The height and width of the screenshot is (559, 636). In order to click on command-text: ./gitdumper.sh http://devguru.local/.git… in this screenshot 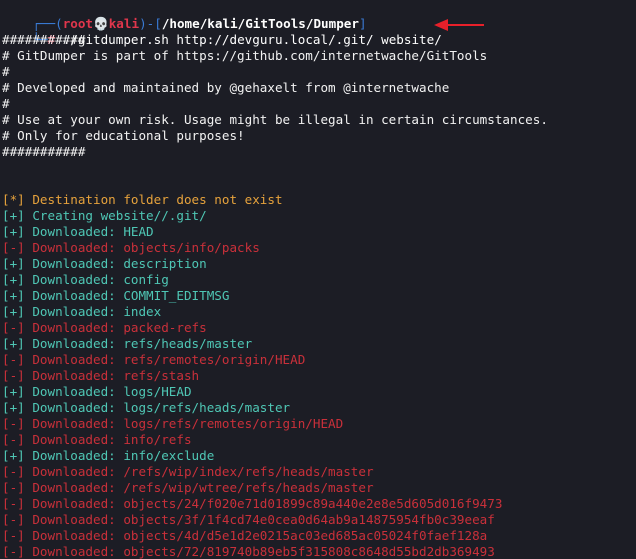, I will do `click(248, 39)`.